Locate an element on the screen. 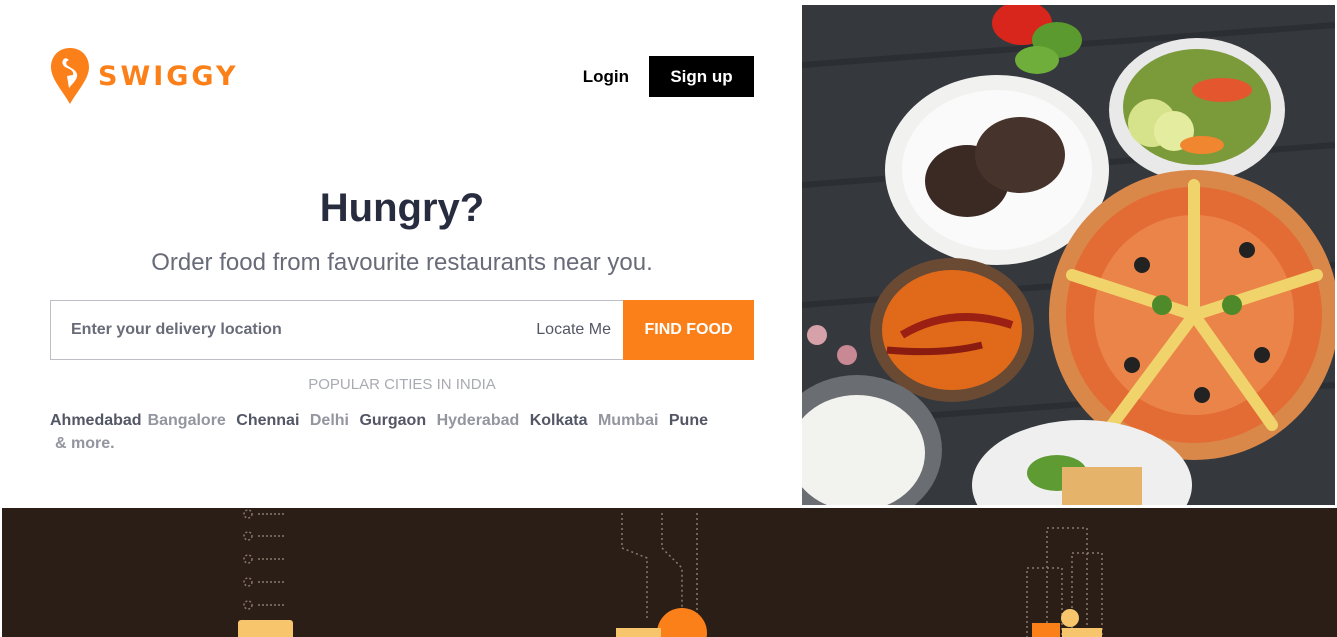  city-link-bangalore: Bangalore is located at coordinates (187, 420).